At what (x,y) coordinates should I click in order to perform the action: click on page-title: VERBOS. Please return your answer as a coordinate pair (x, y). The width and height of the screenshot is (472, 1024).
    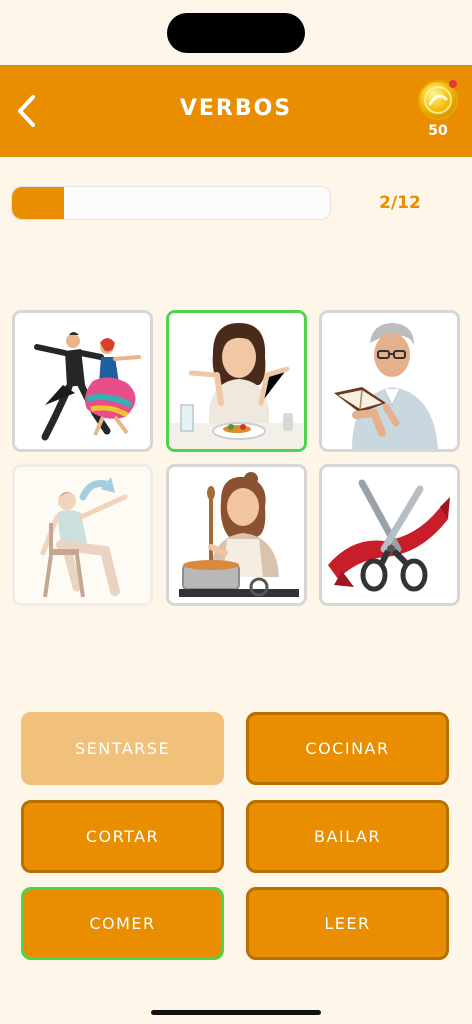
    Looking at the image, I should click on (236, 108).